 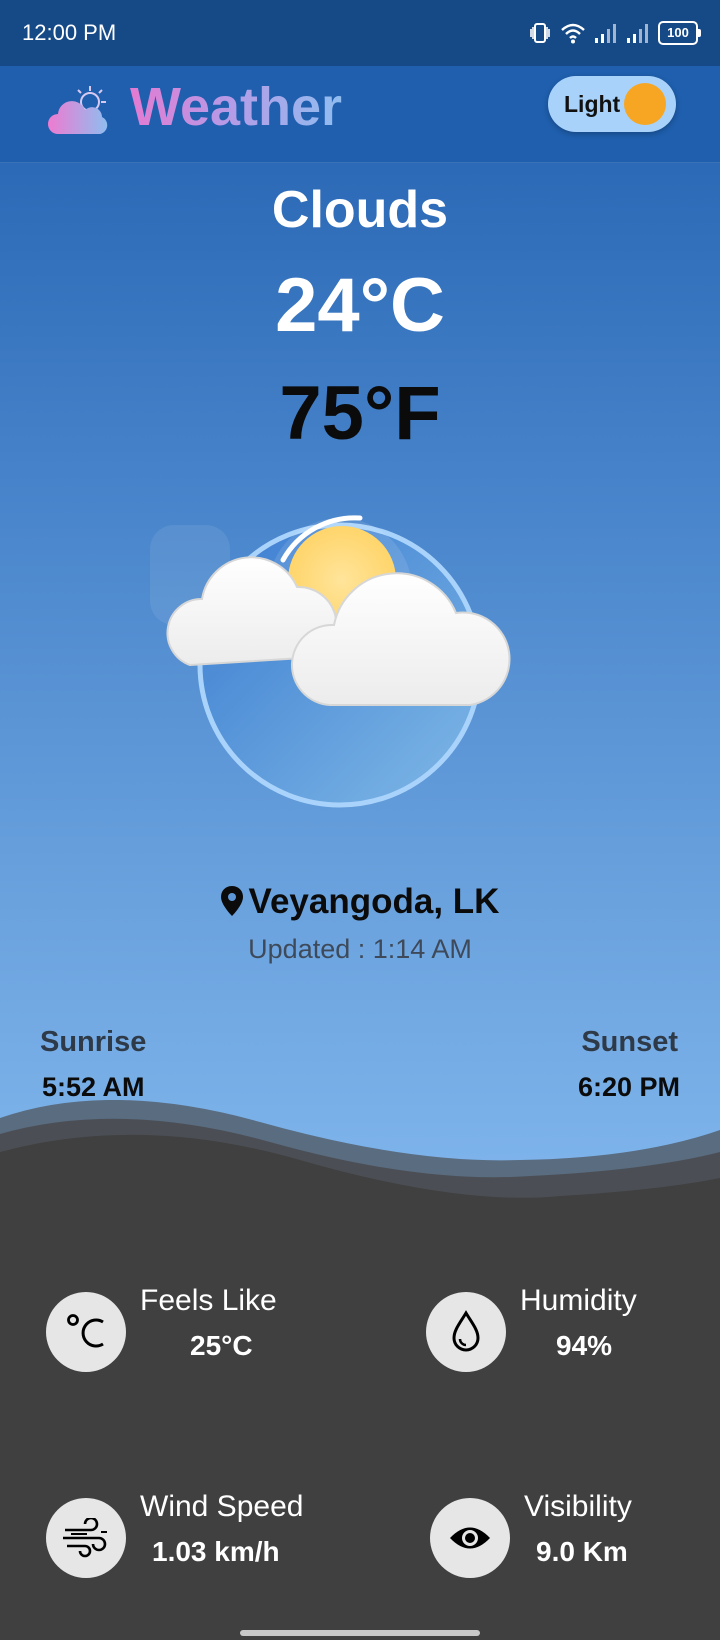 I want to click on home-indicator, so click(x=360, y=1633).